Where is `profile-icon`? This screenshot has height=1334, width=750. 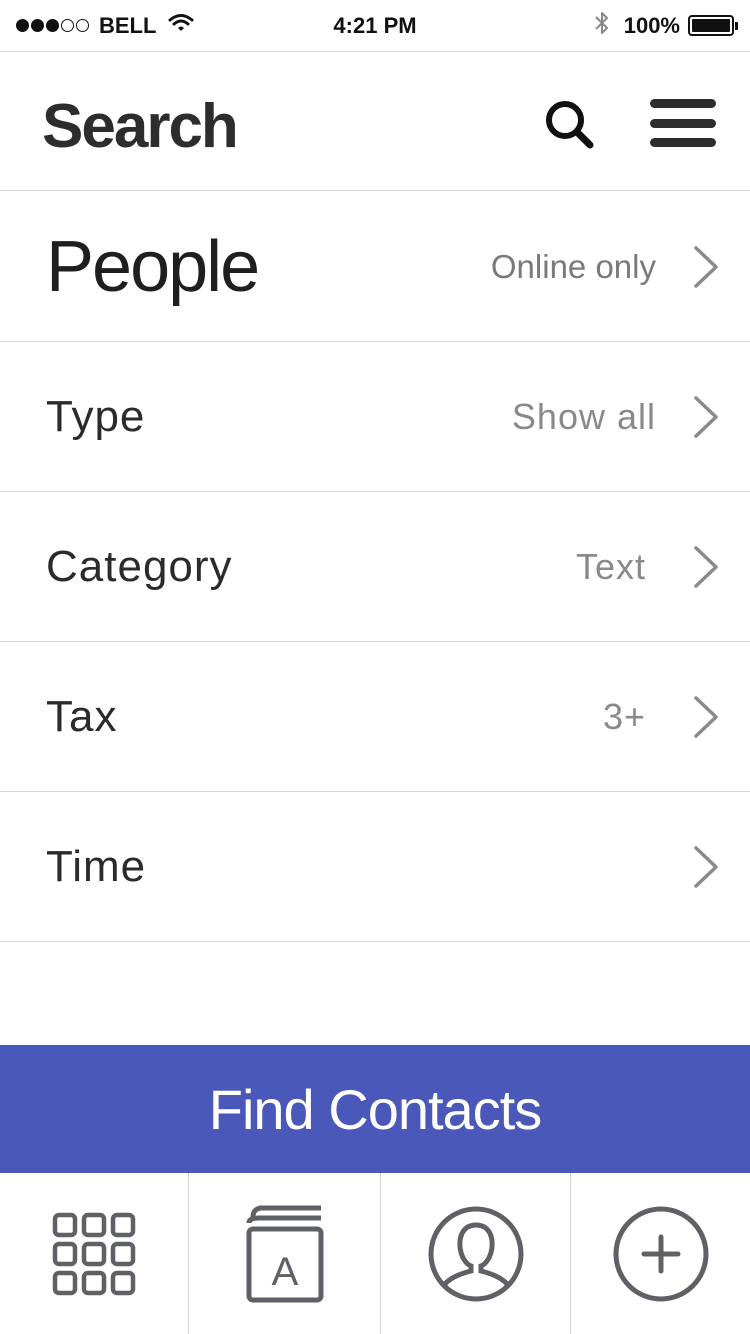 profile-icon is located at coordinates (475, 1253).